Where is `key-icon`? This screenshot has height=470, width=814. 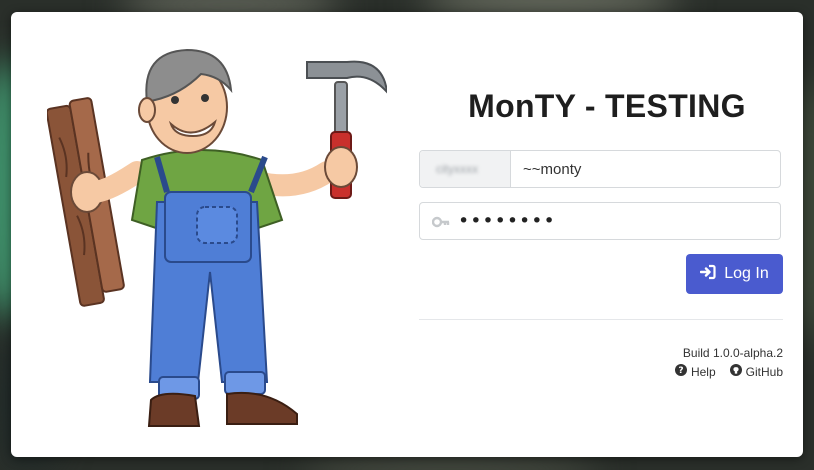 key-icon is located at coordinates (440, 224).